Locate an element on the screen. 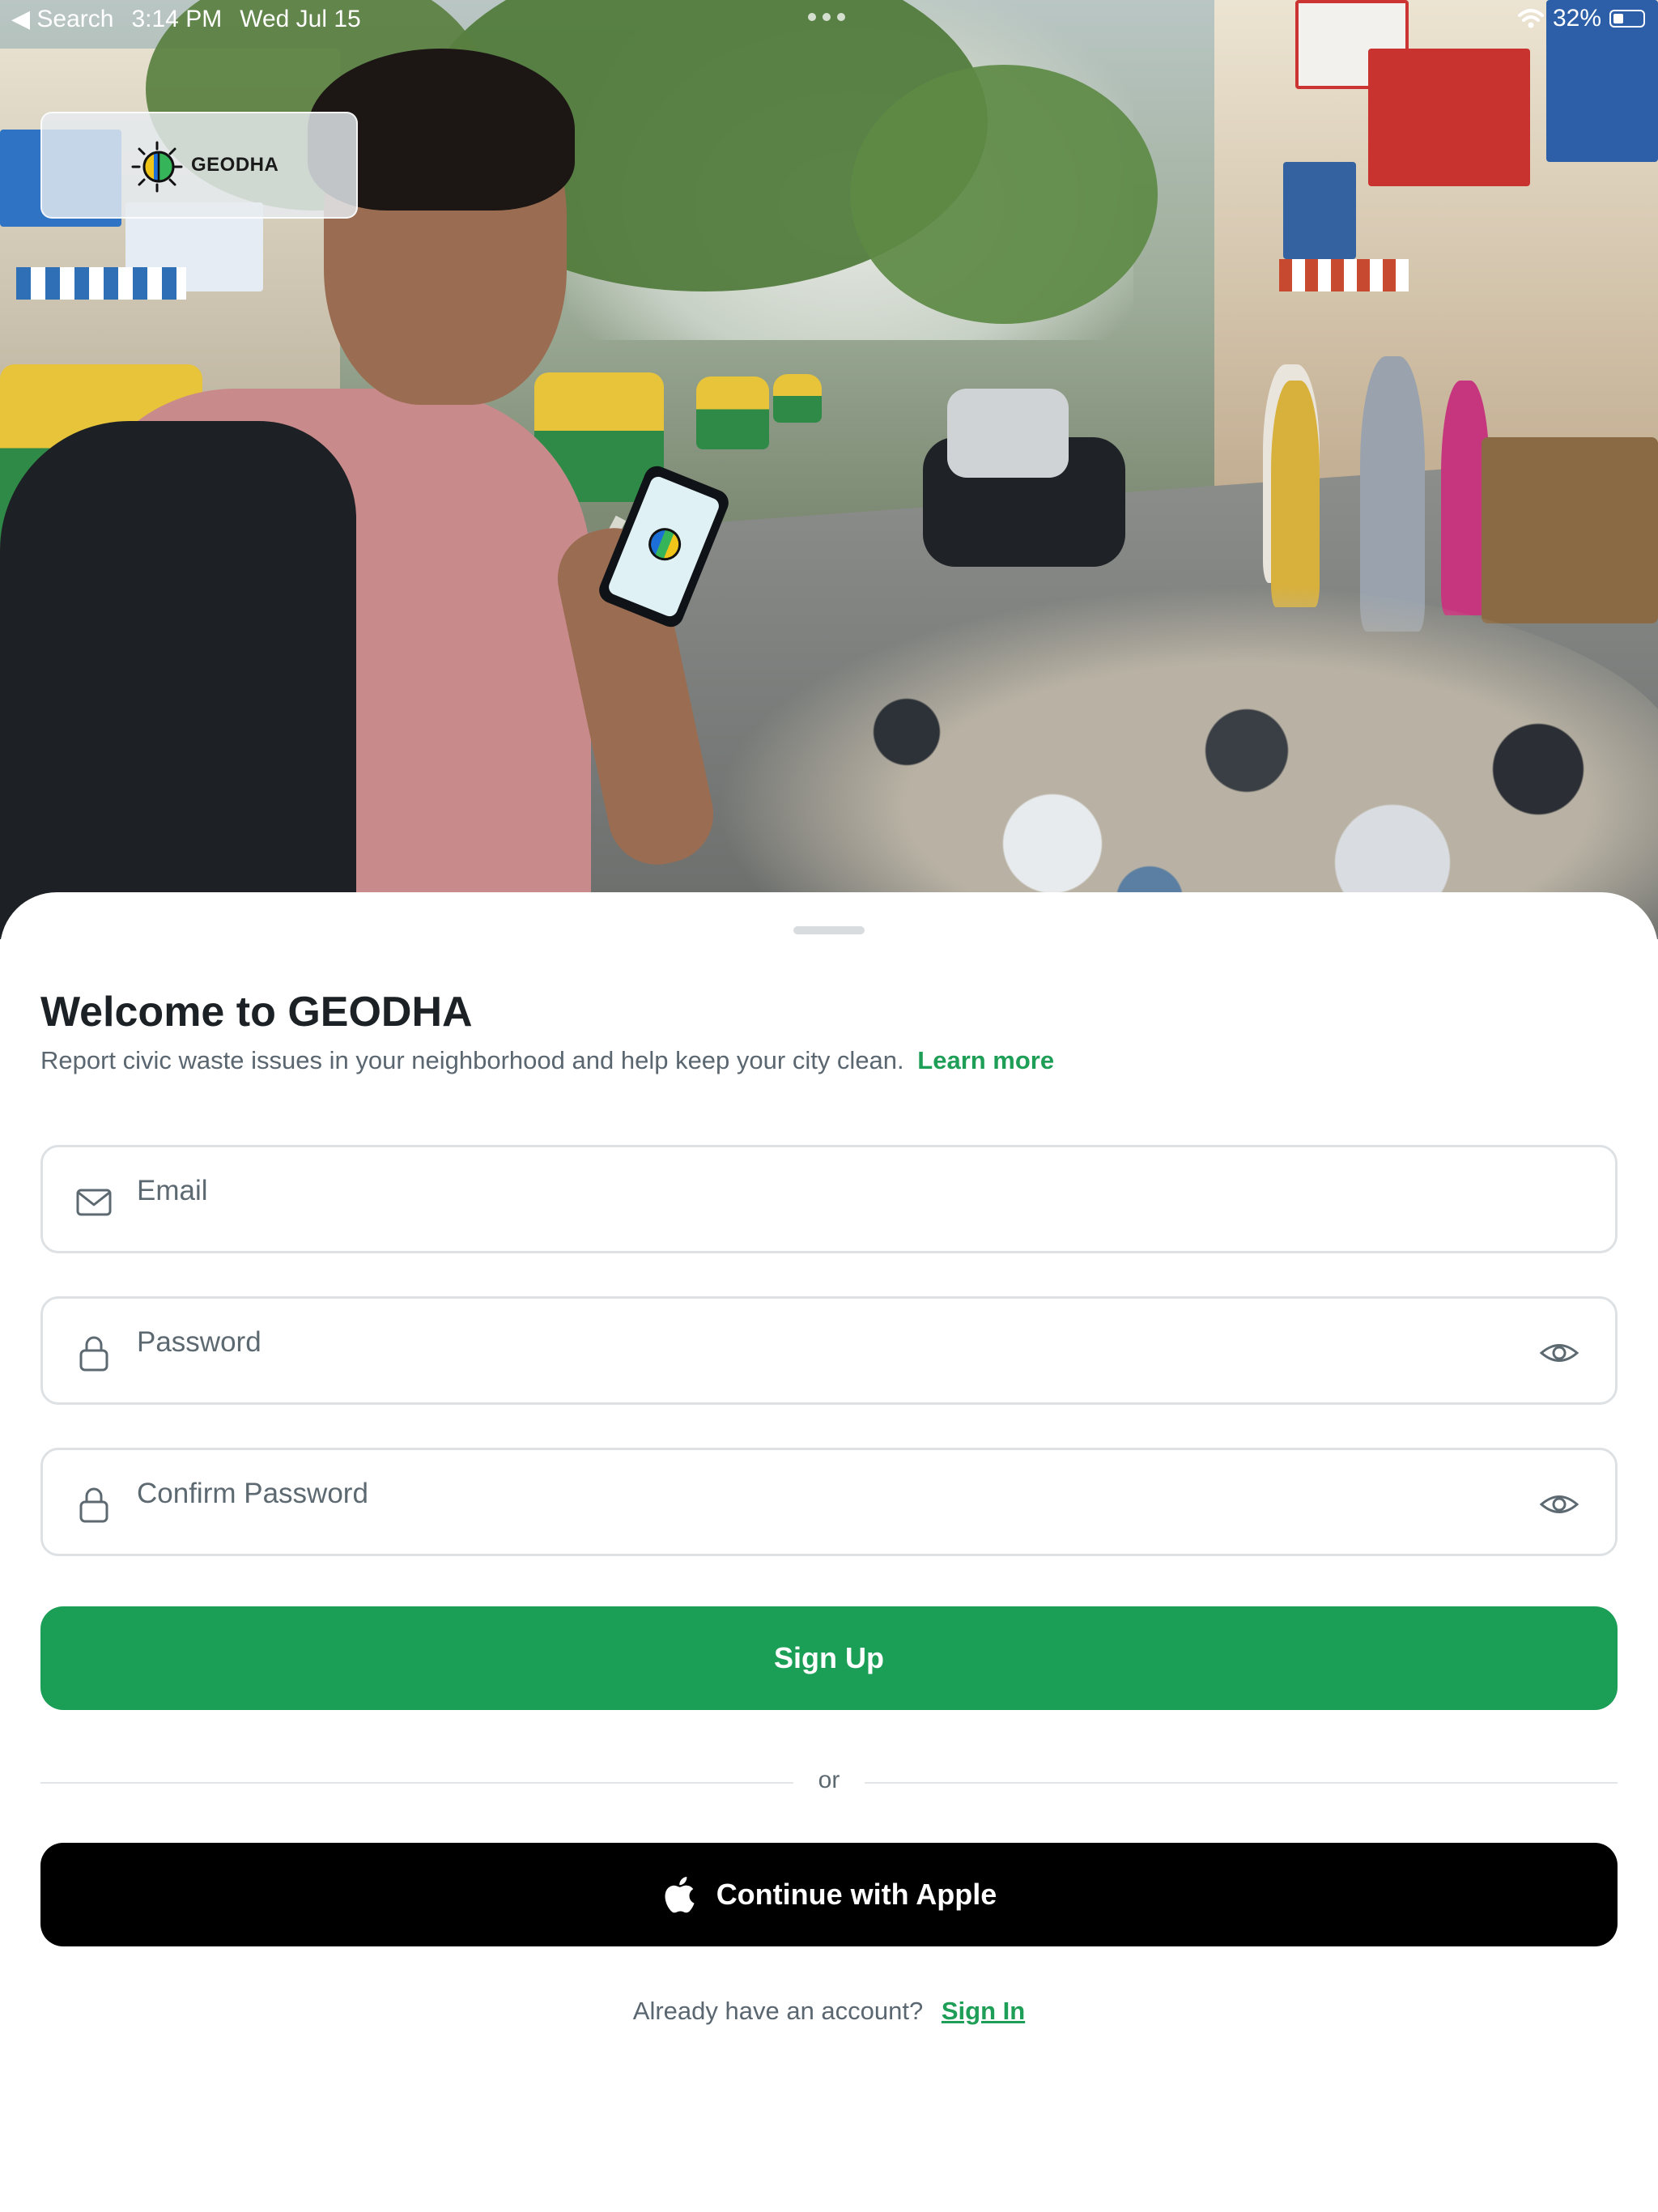 The image size is (1658, 2212). or-label: or is located at coordinates (829, 1780).